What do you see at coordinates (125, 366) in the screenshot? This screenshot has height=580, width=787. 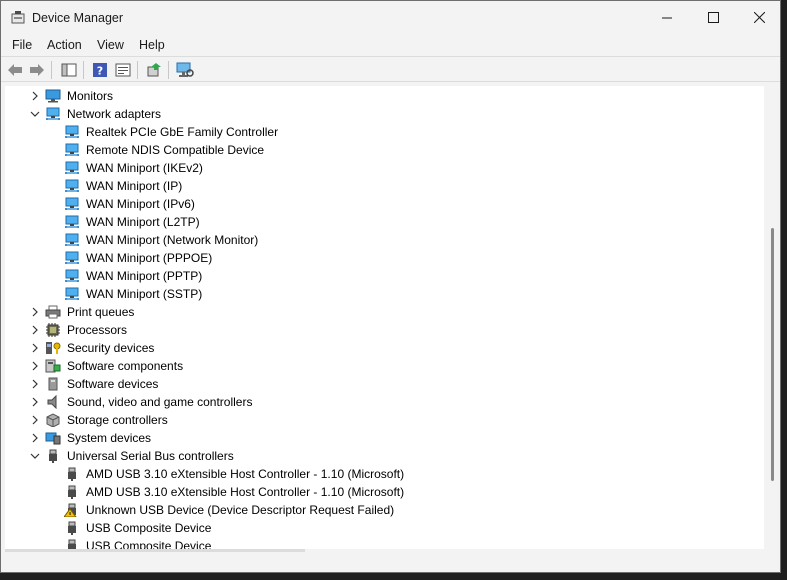 I see `tree-item-label: Software components` at bounding box center [125, 366].